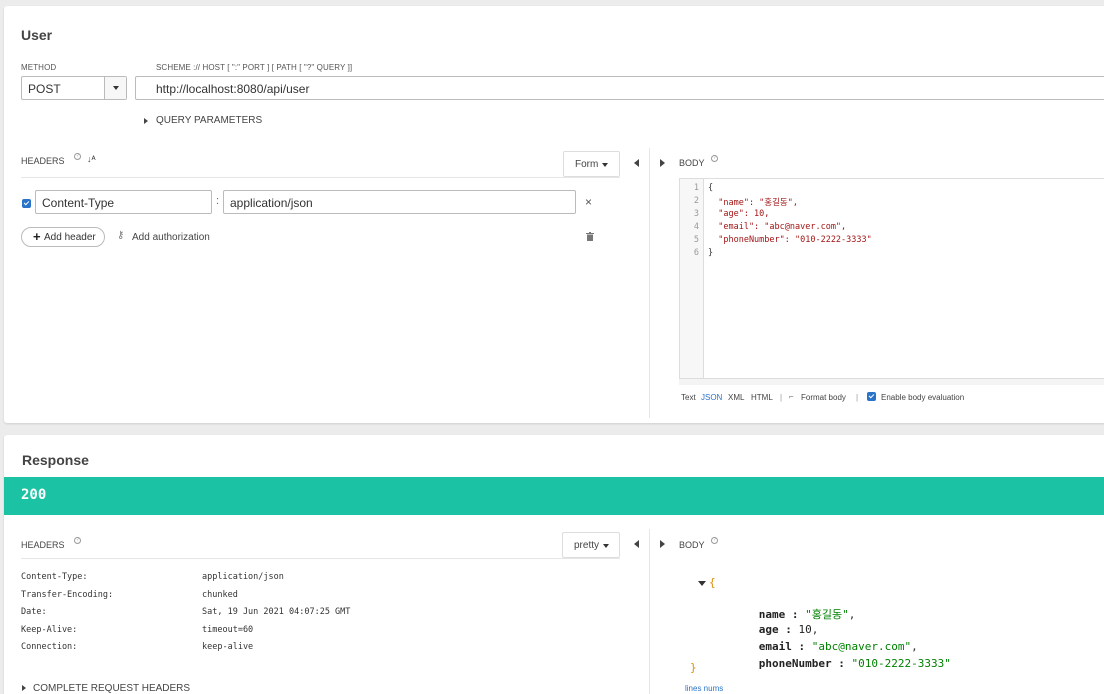 The height and width of the screenshot is (694, 1104). I want to click on format-html-option: HTML, so click(762, 397).